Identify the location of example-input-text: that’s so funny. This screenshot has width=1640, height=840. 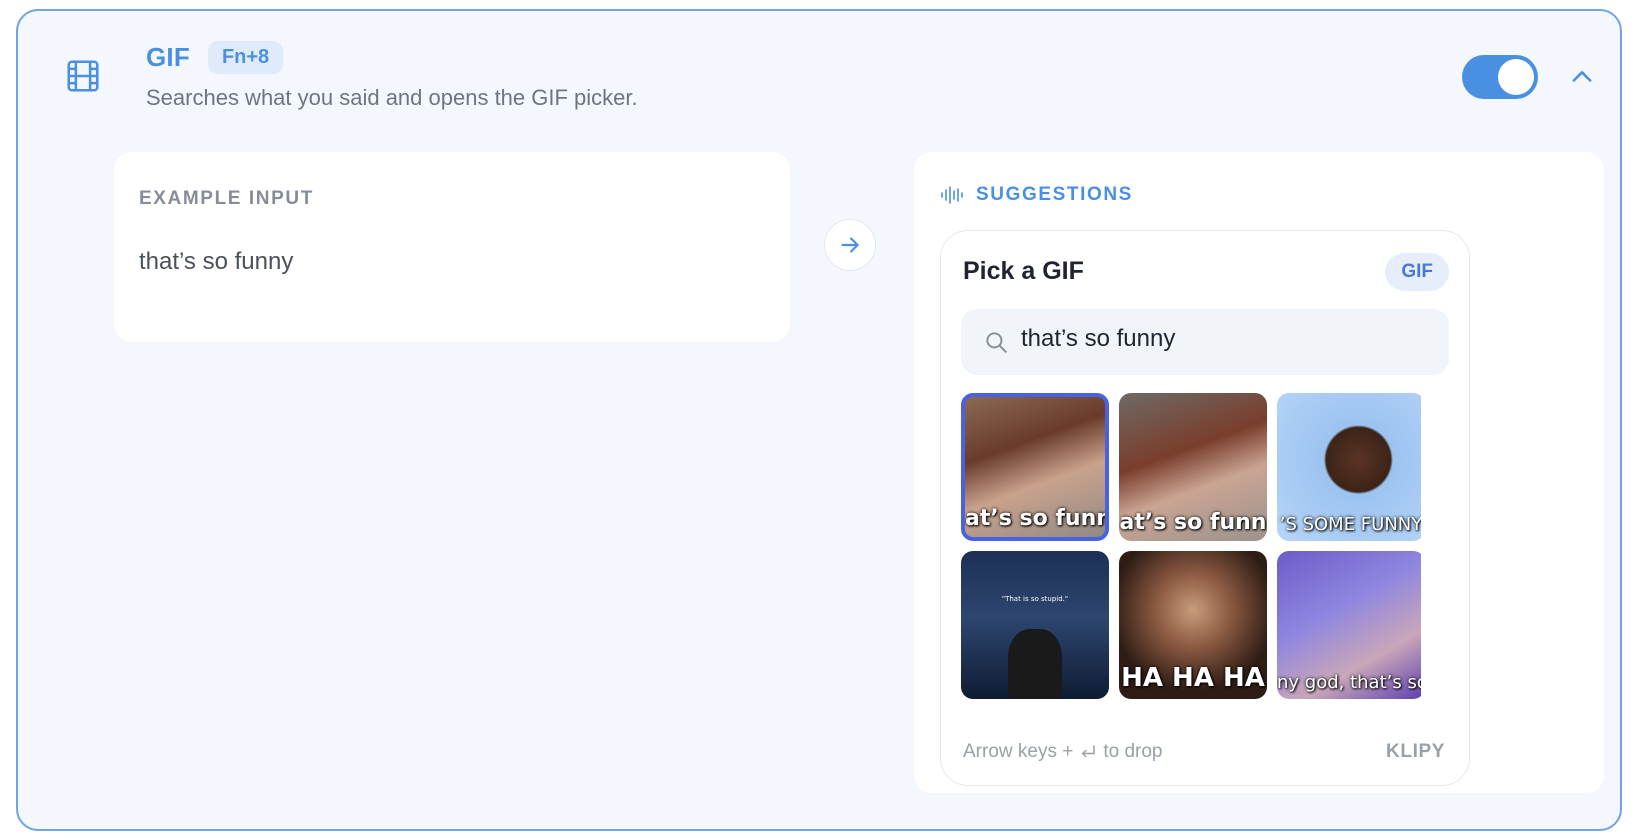
(216, 261).